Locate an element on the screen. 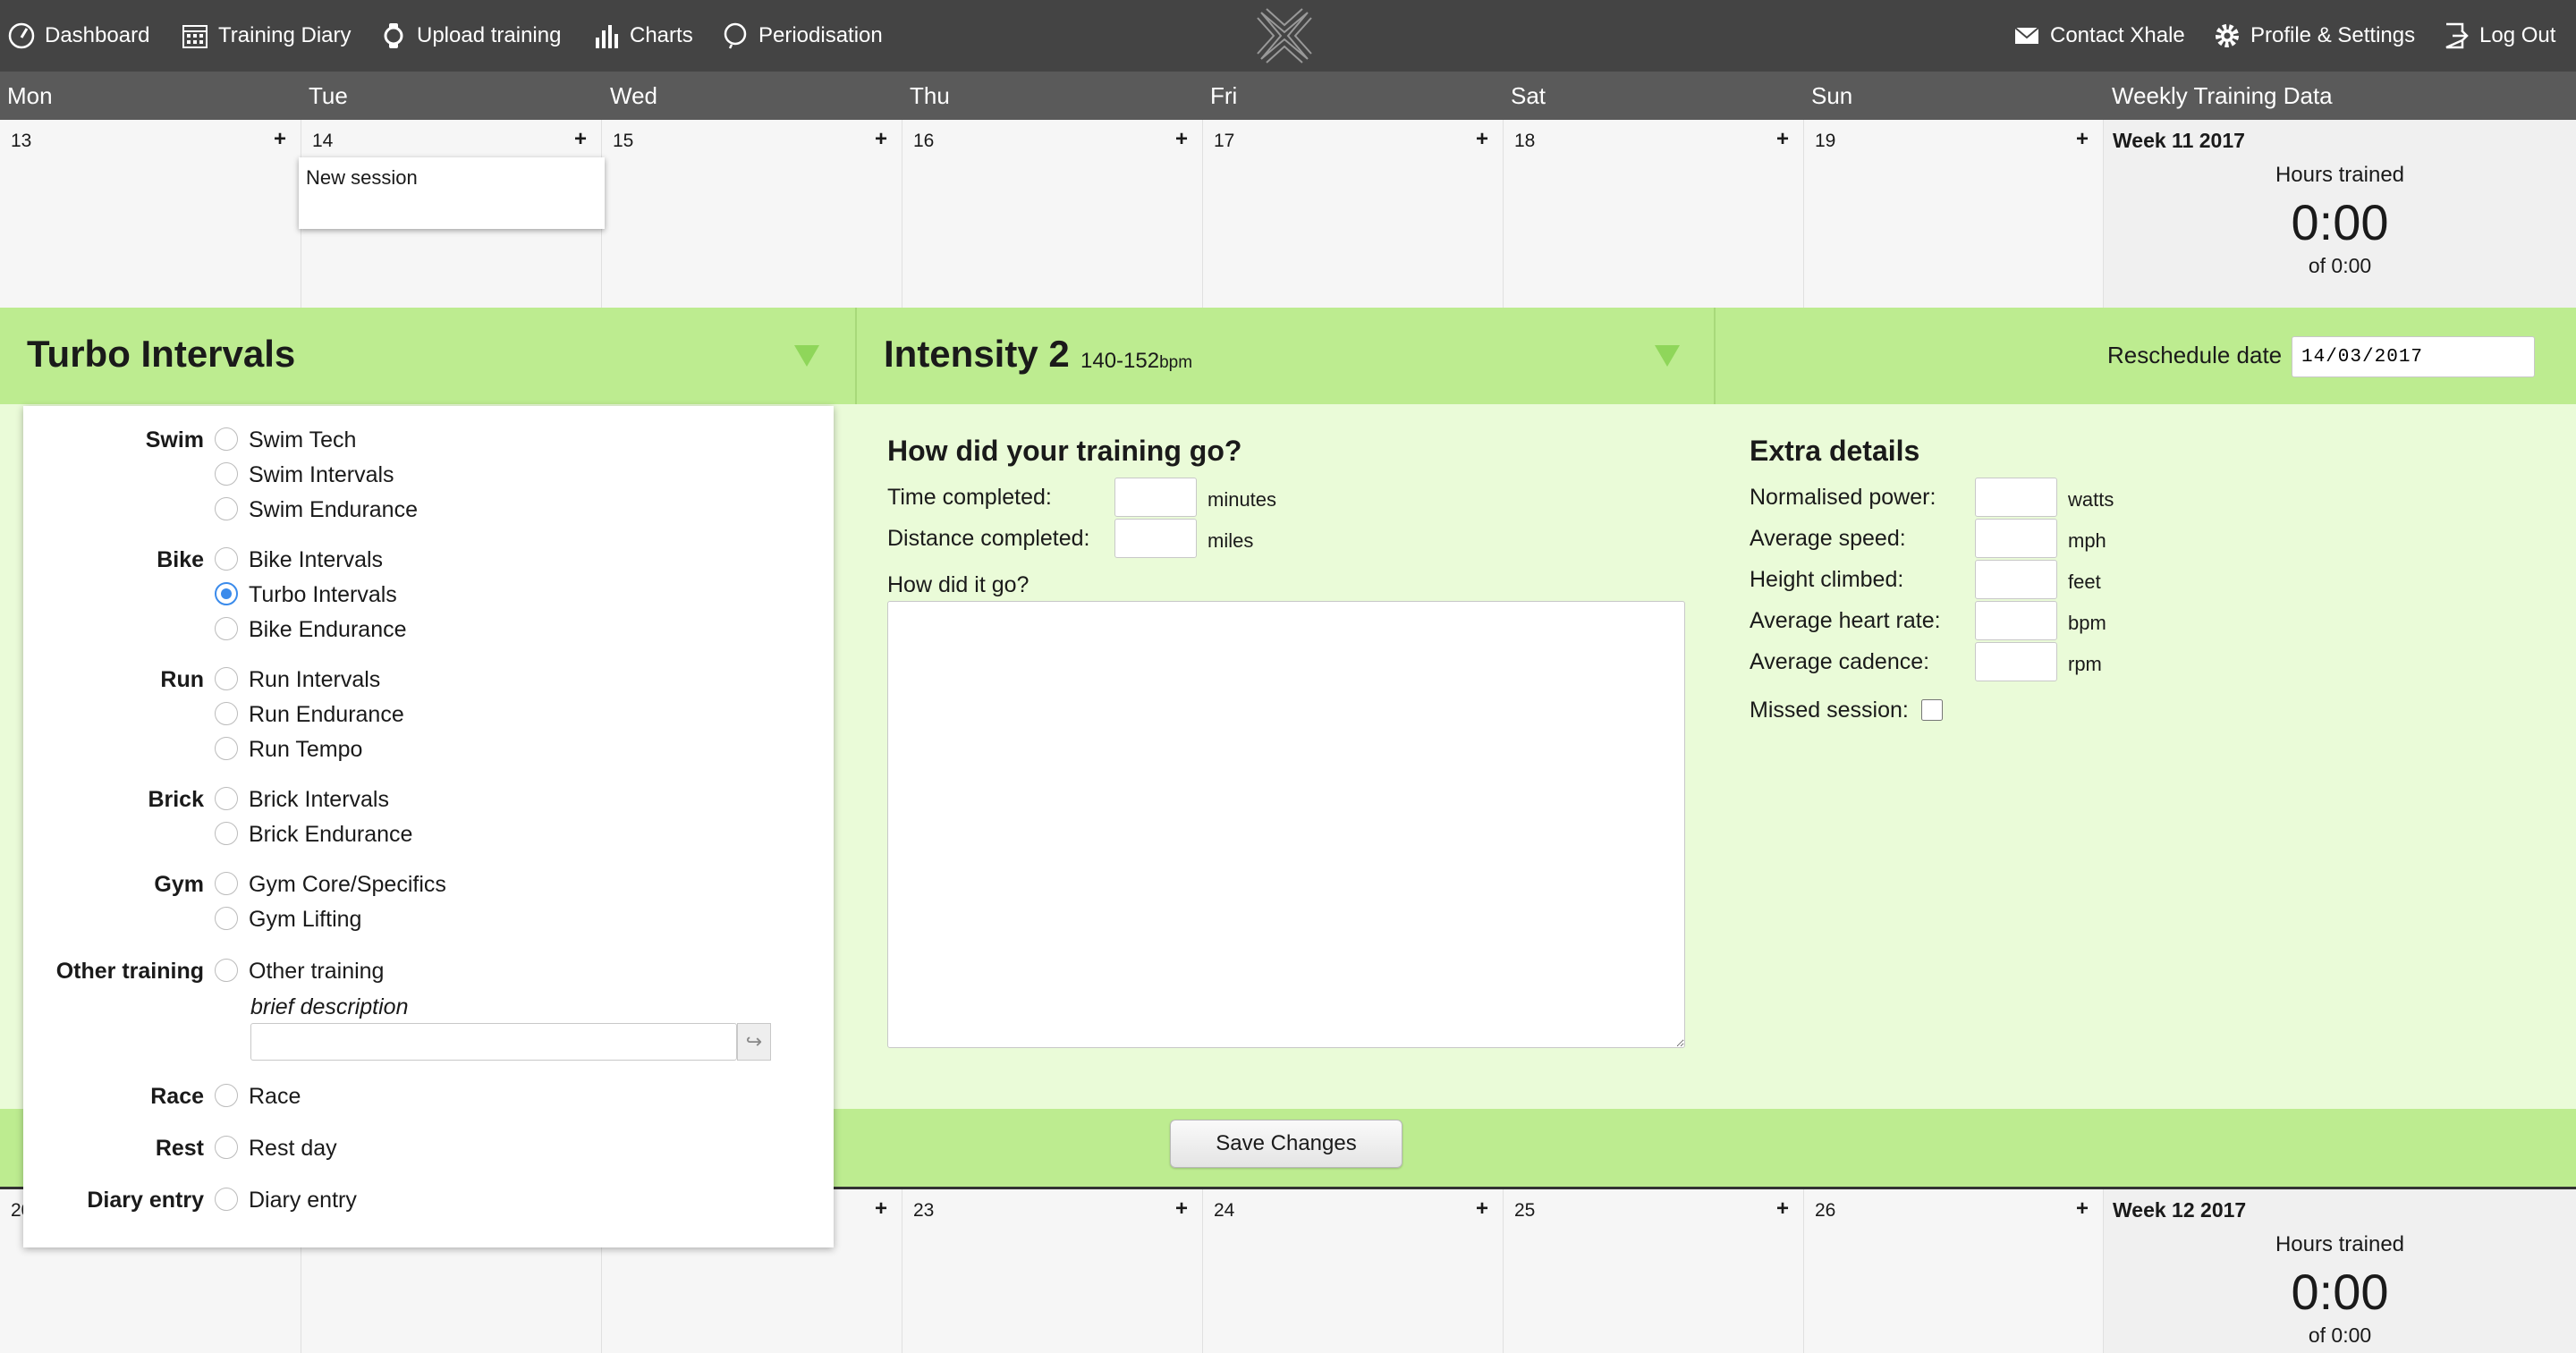 The width and height of the screenshot is (2576, 1353). day-cell: 13 + is located at coordinates (150, 214).